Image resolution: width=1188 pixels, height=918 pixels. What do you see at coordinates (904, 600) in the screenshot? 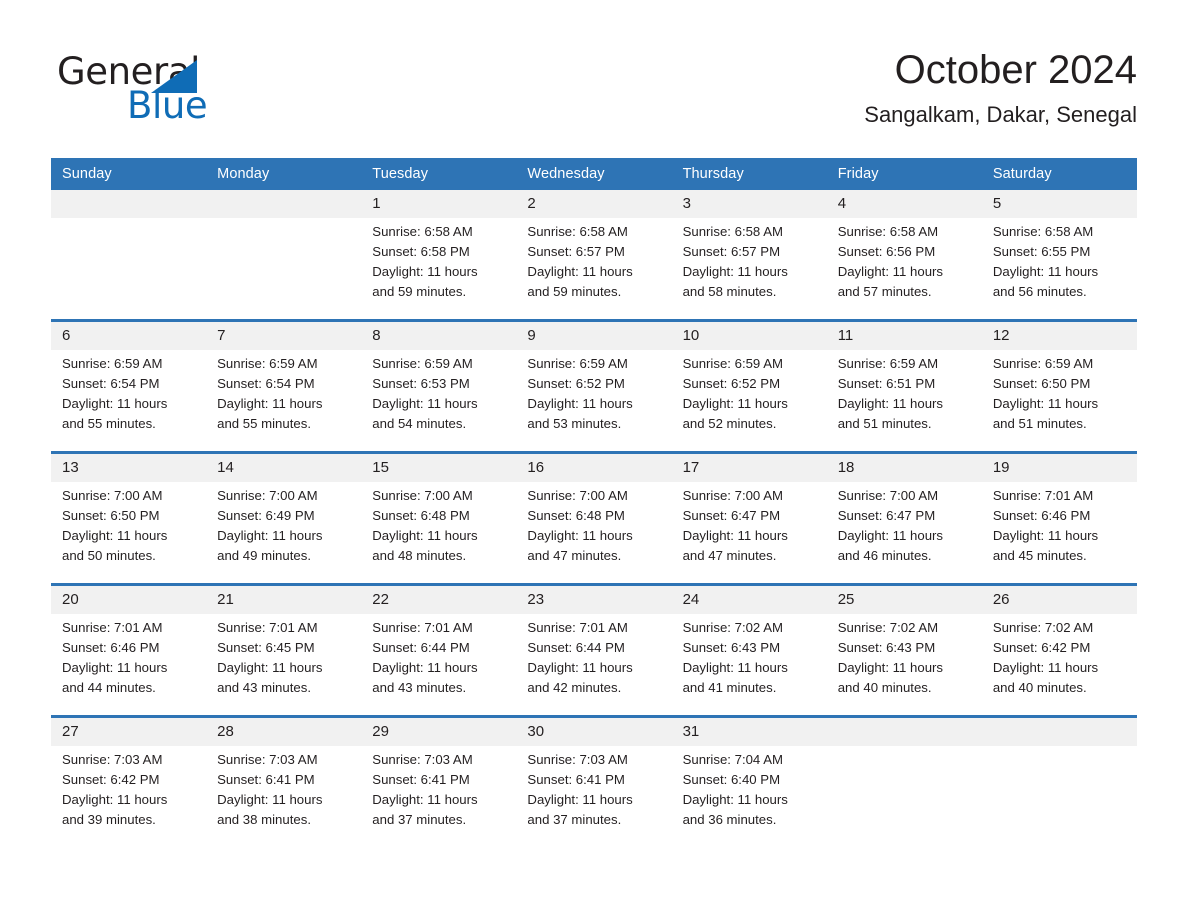
I see `day-number: 25` at bounding box center [904, 600].